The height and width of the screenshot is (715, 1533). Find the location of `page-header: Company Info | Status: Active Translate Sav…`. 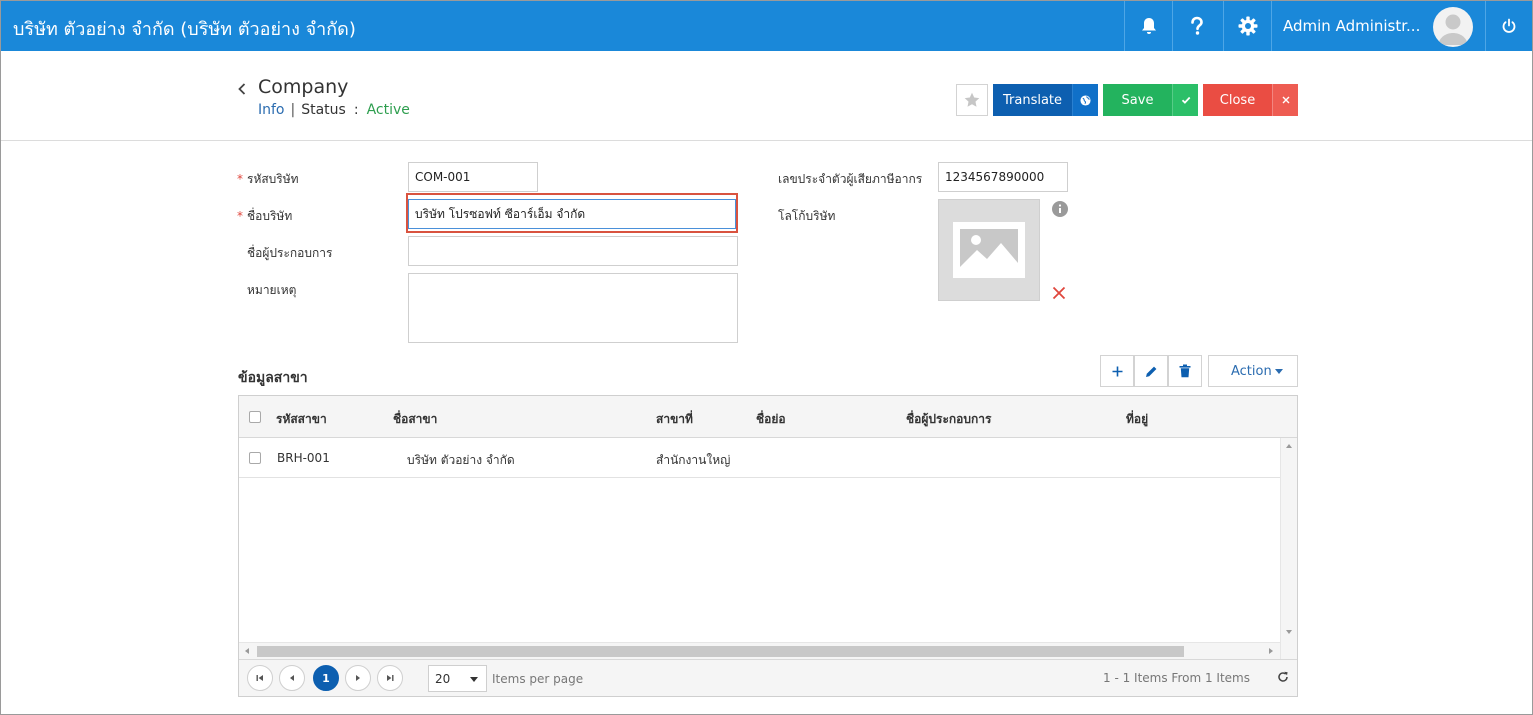

page-header: Company Info | Status: Active Translate Sav… is located at coordinates (766, 96).